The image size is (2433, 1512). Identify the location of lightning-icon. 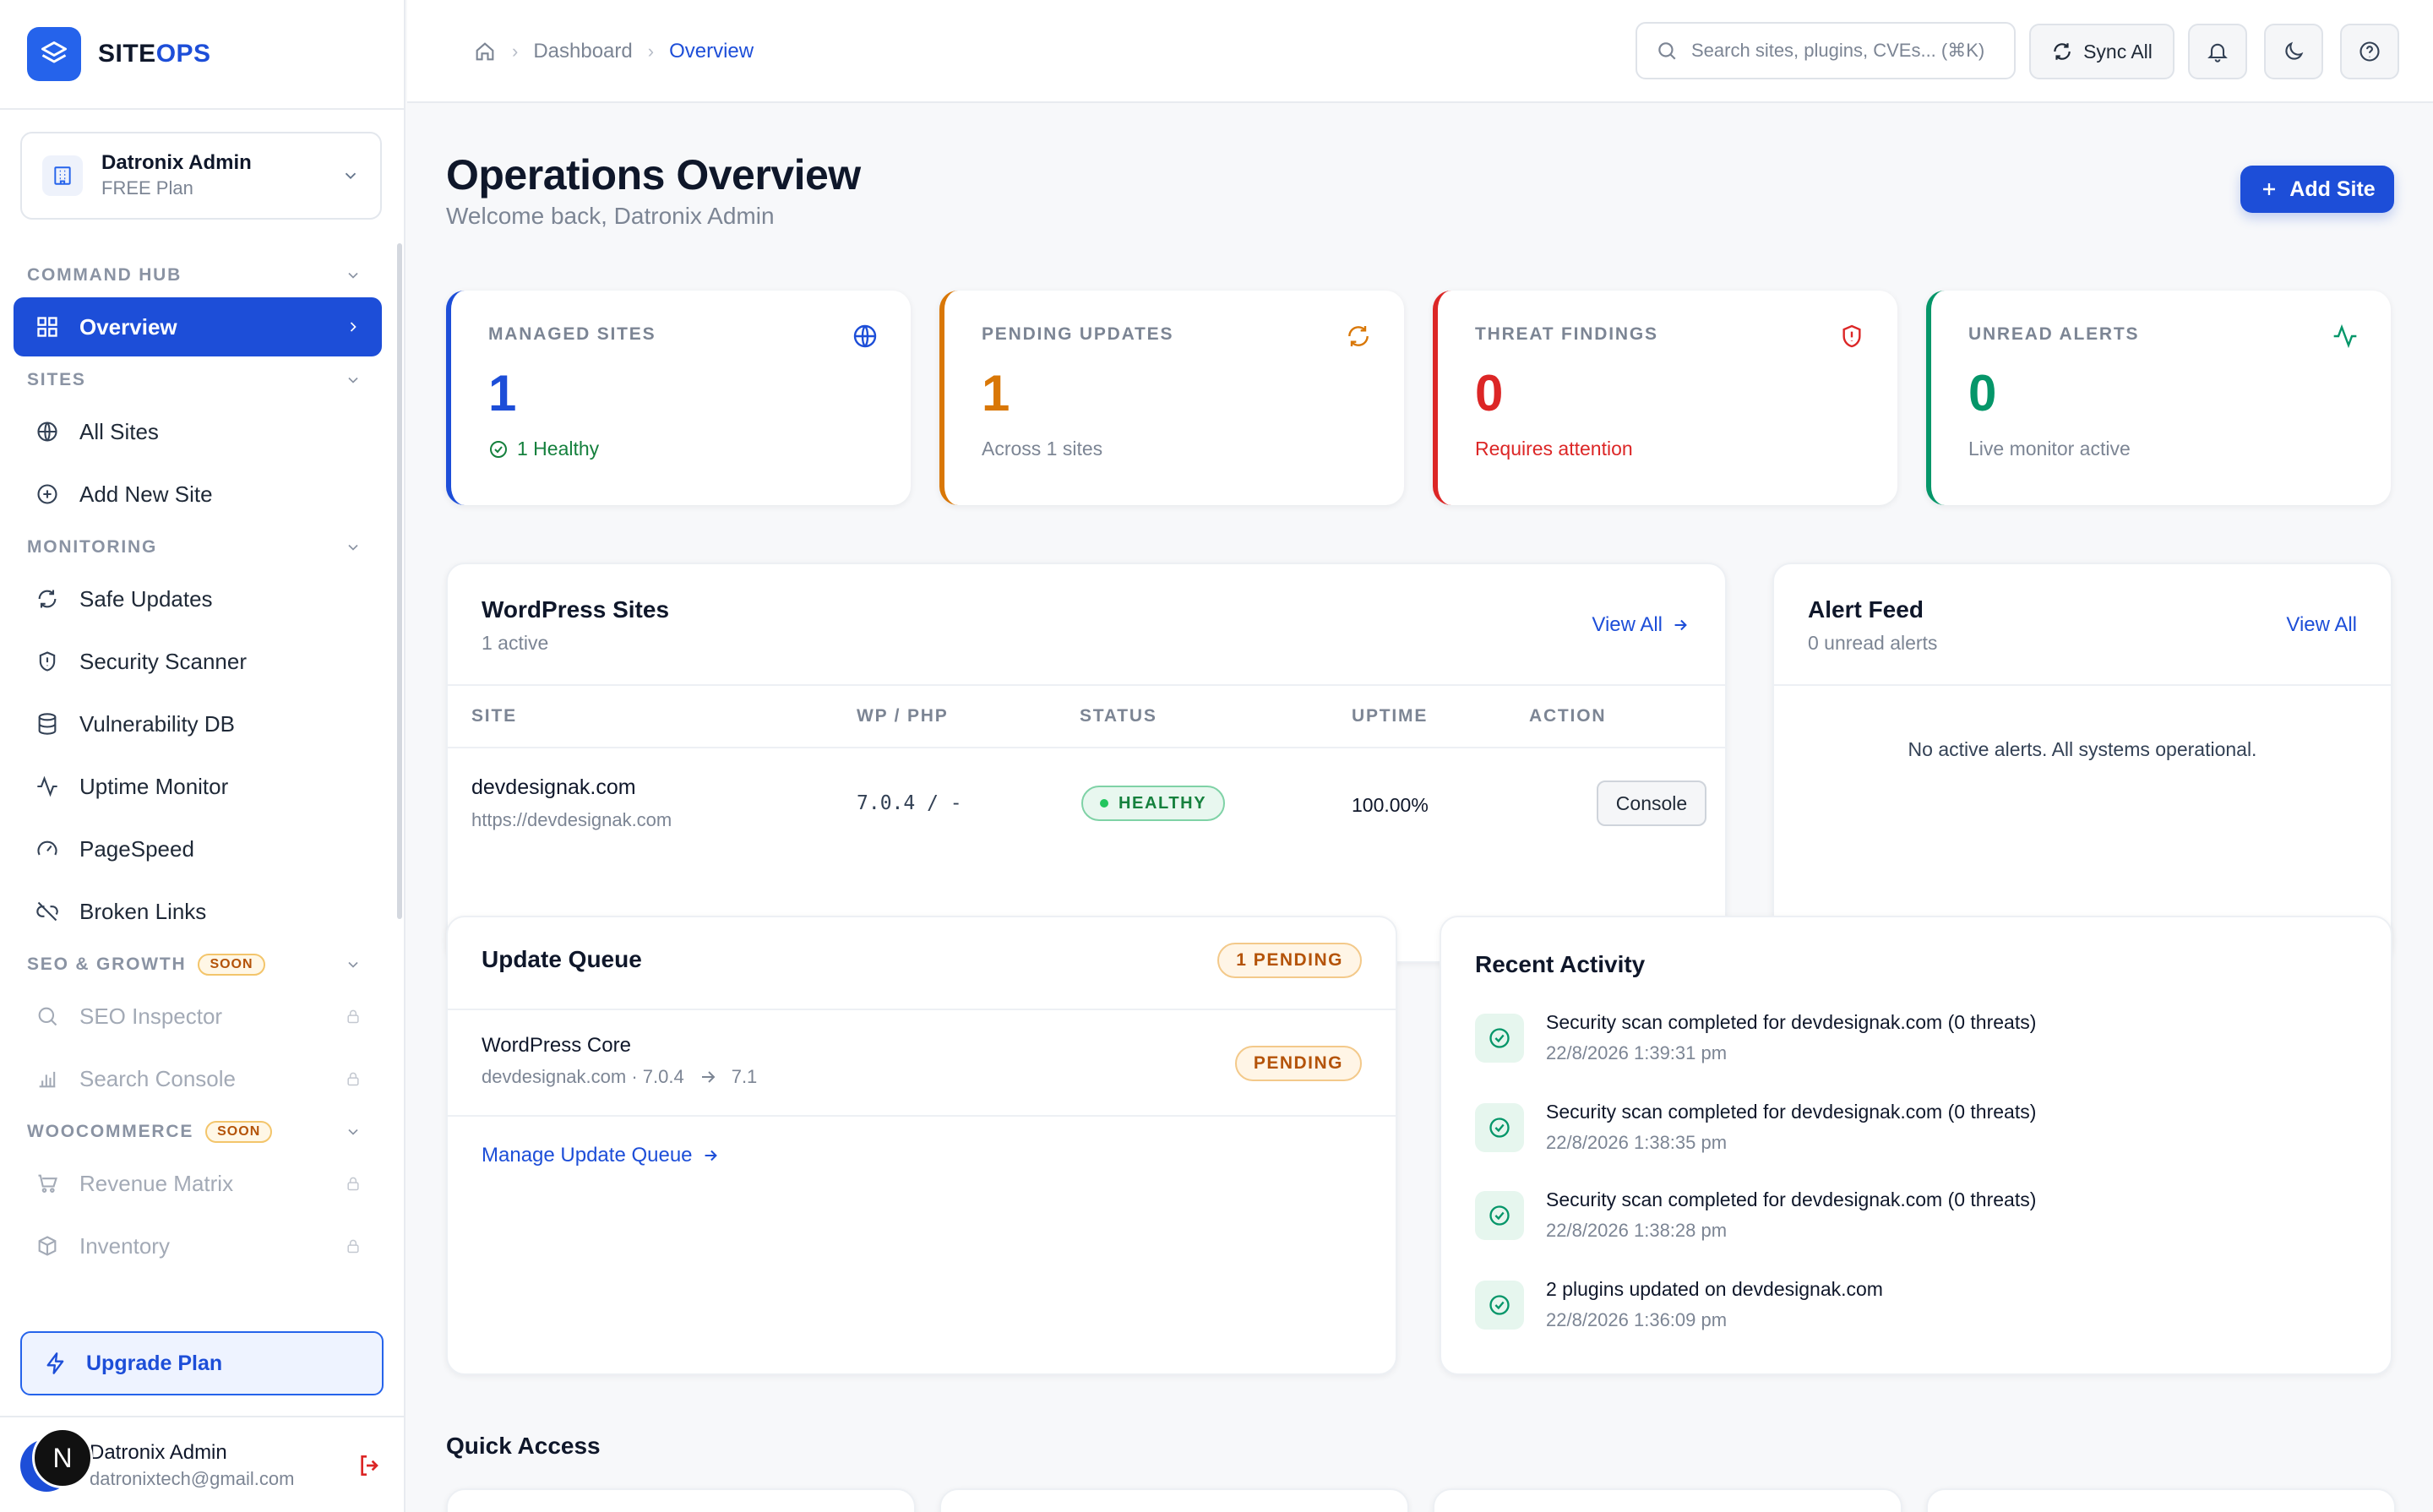
(56, 1363).